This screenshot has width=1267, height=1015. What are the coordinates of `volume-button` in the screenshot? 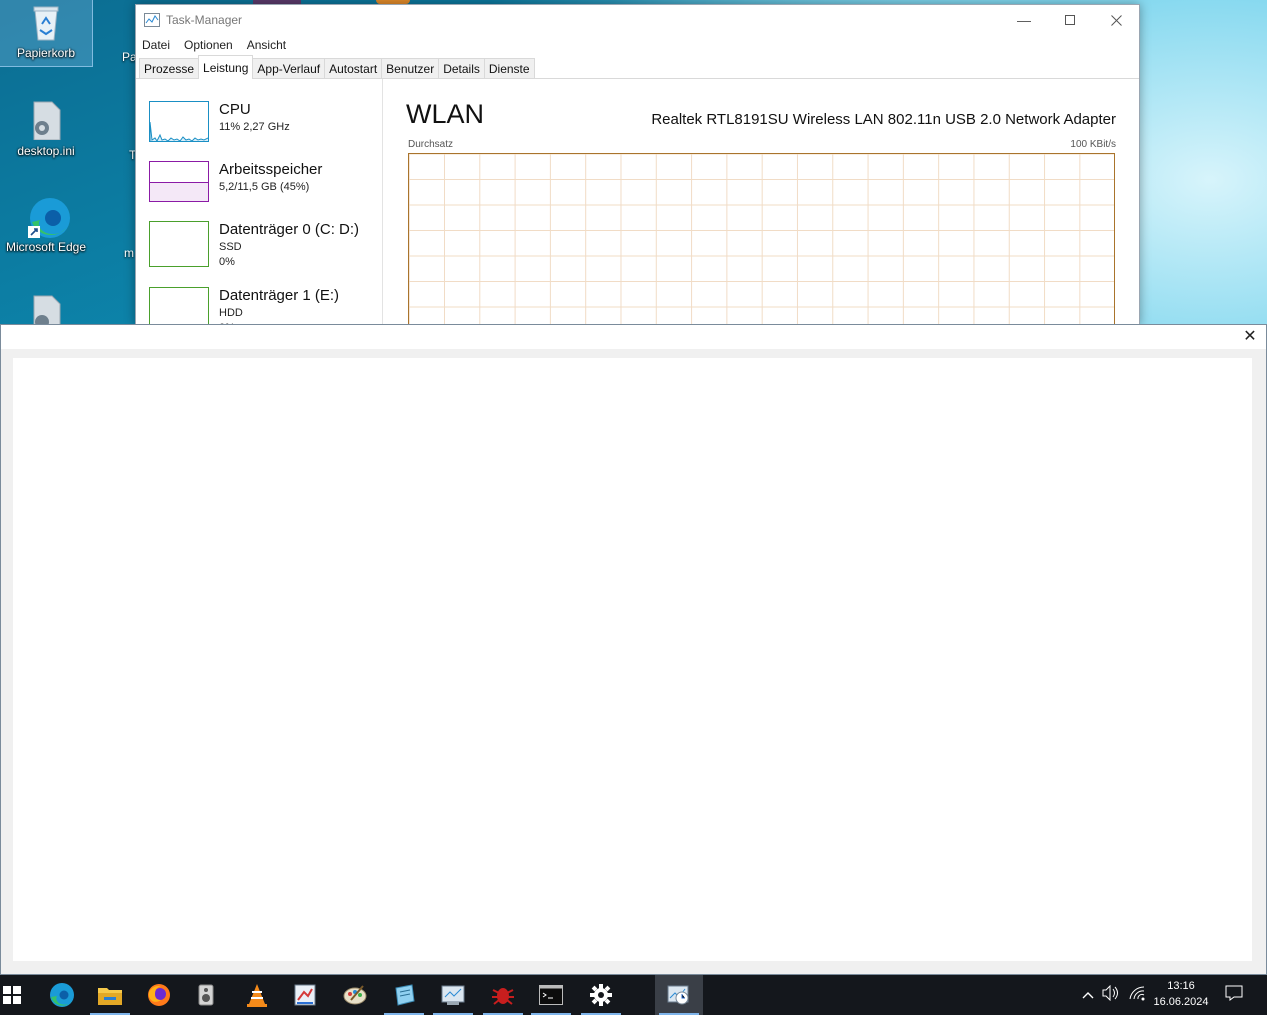 It's located at (1110, 994).